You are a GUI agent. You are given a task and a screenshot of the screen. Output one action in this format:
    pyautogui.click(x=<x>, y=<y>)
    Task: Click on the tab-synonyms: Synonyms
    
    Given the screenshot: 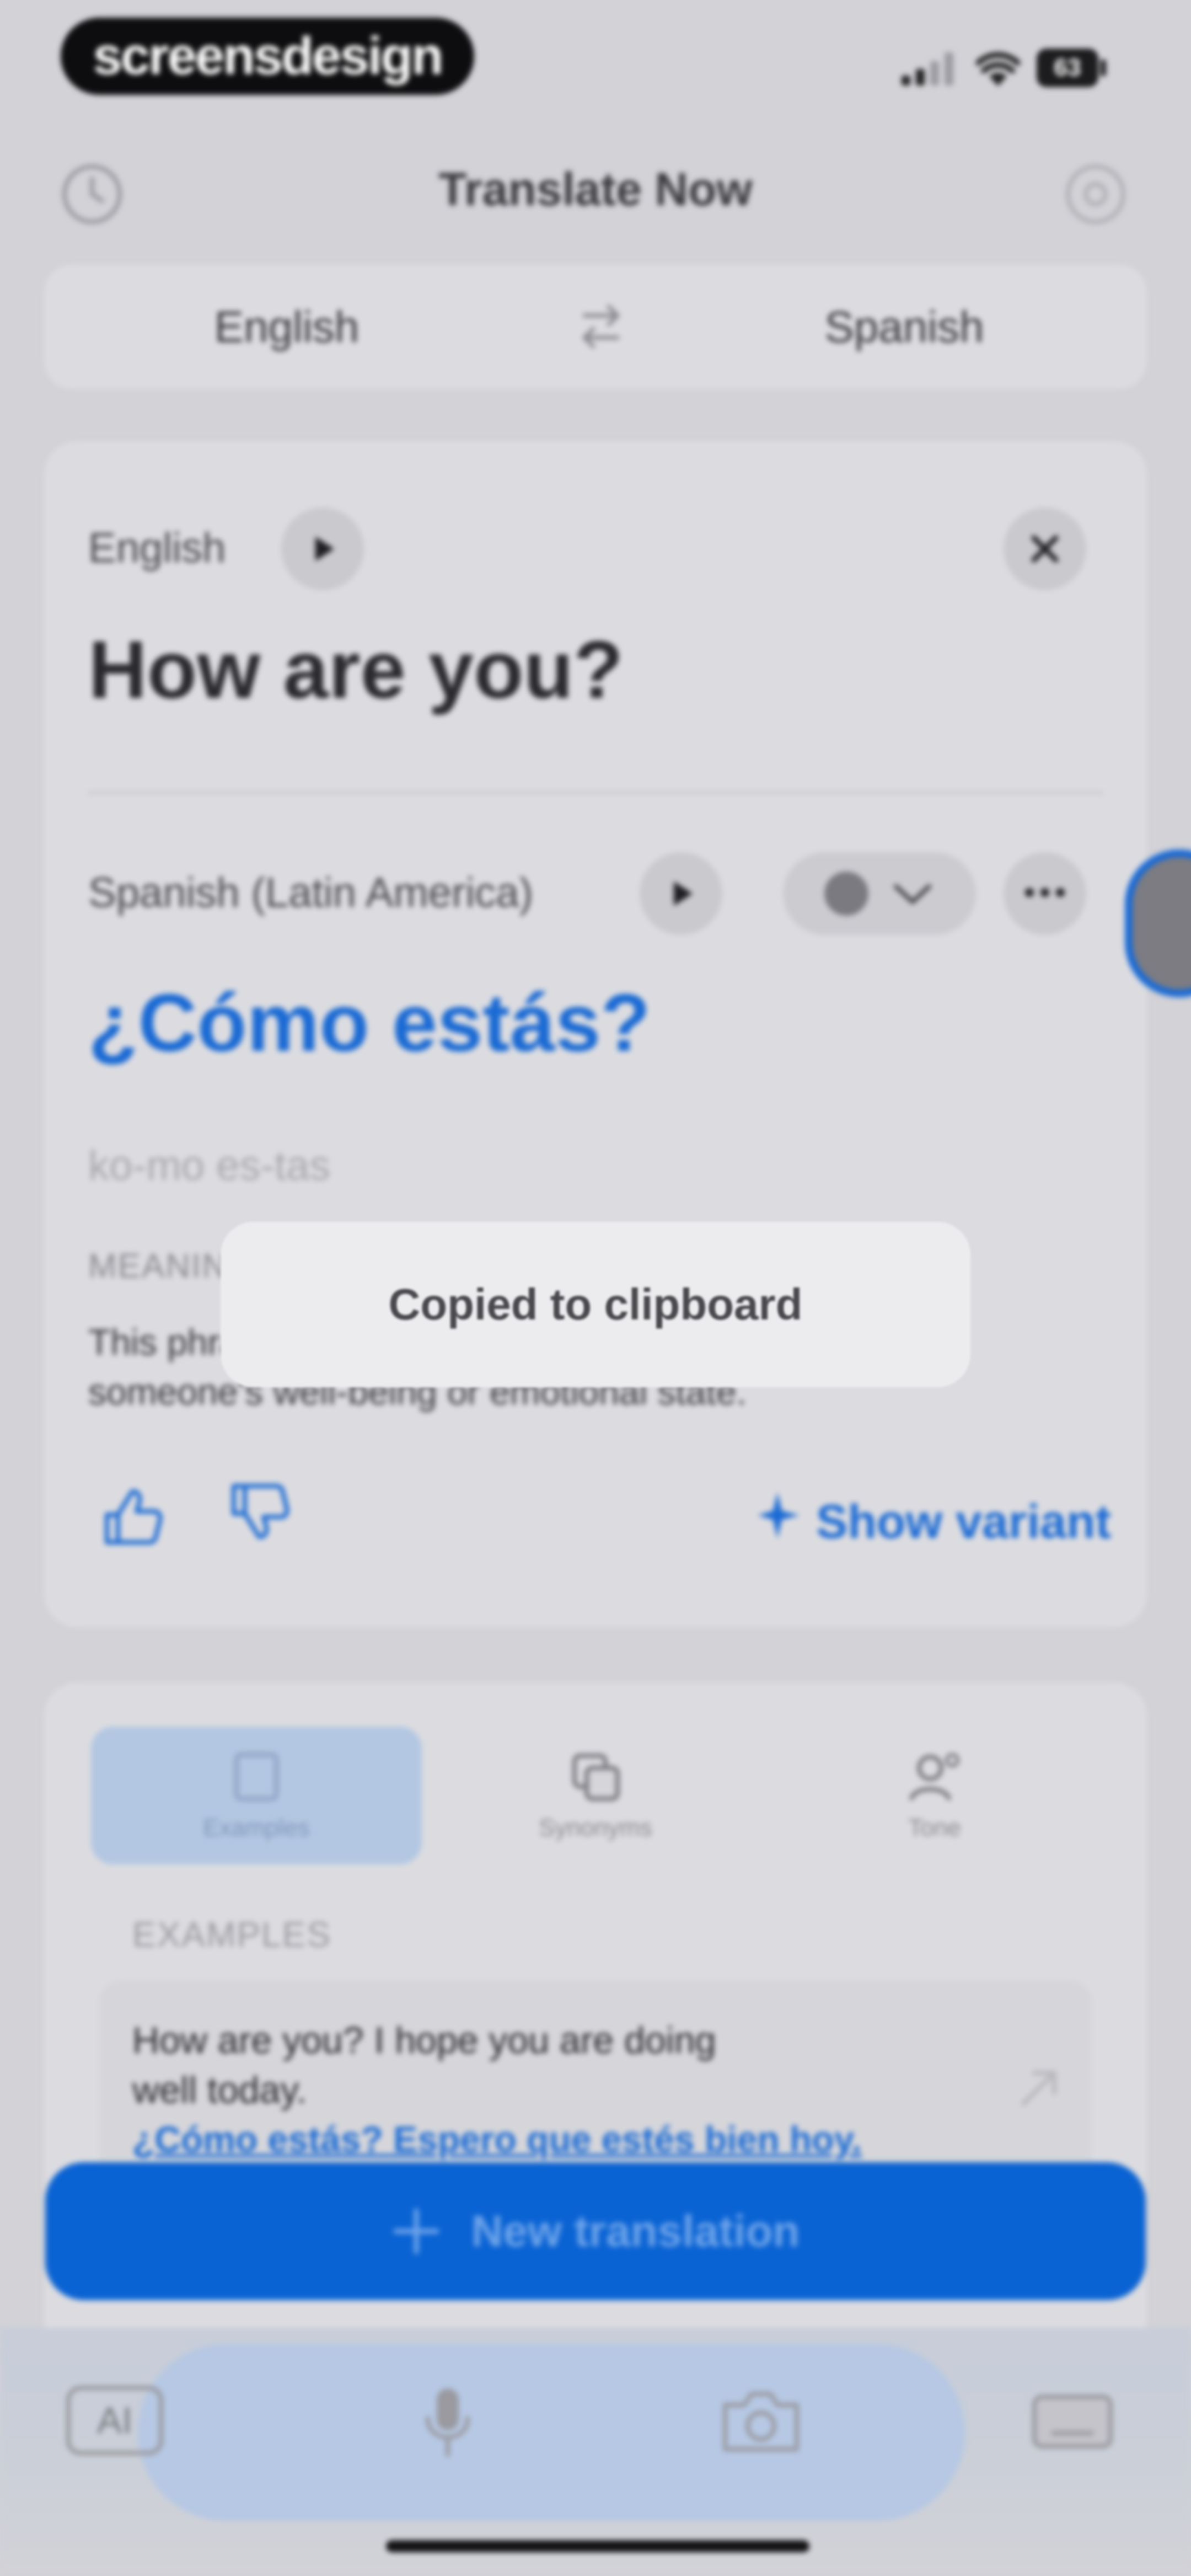 What is the action you would take?
    pyautogui.click(x=595, y=1795)
    